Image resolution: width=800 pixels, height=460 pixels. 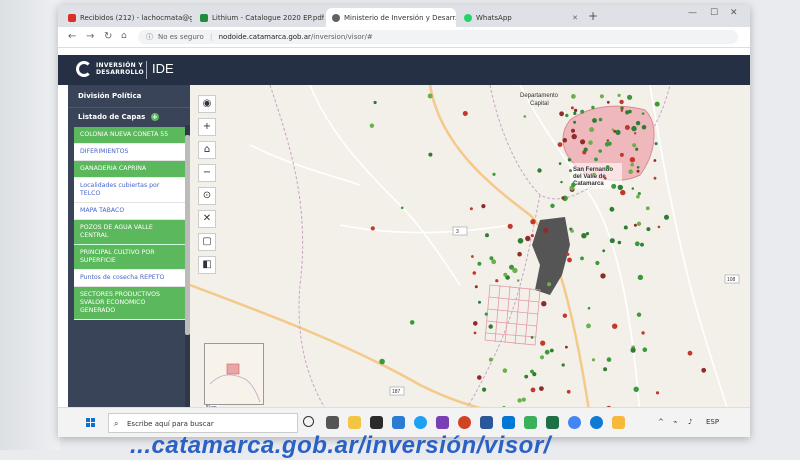 I want to click on layer-item-localidades-telco: Localidades cubiertas por TELCO, so click(x=130, y=190).